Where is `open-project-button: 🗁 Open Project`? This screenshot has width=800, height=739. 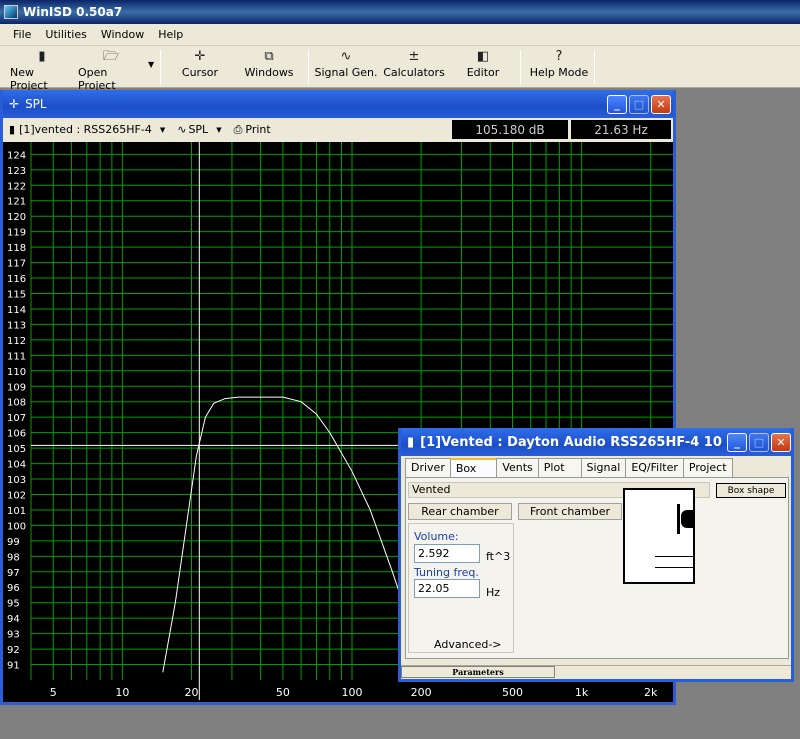
open-project-button: 🗁 Open Project is located at coordinates (111, 70).